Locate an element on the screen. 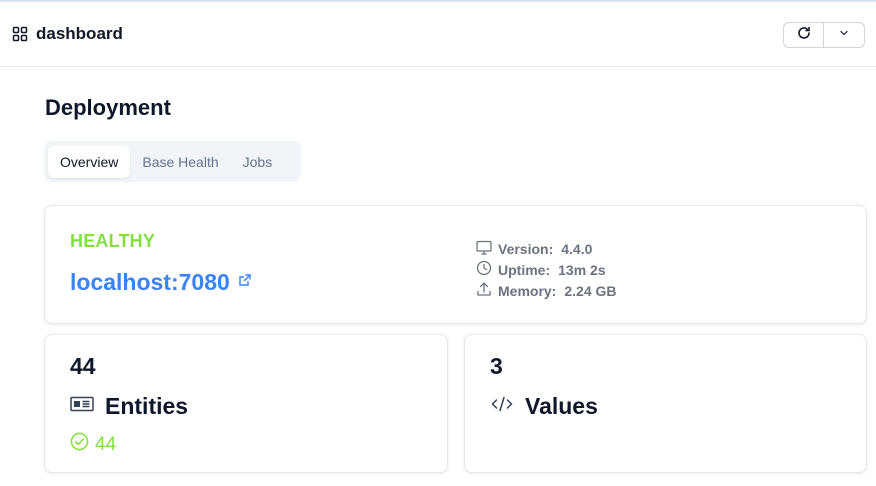  grid-icon is located at coordinates (20, 34).